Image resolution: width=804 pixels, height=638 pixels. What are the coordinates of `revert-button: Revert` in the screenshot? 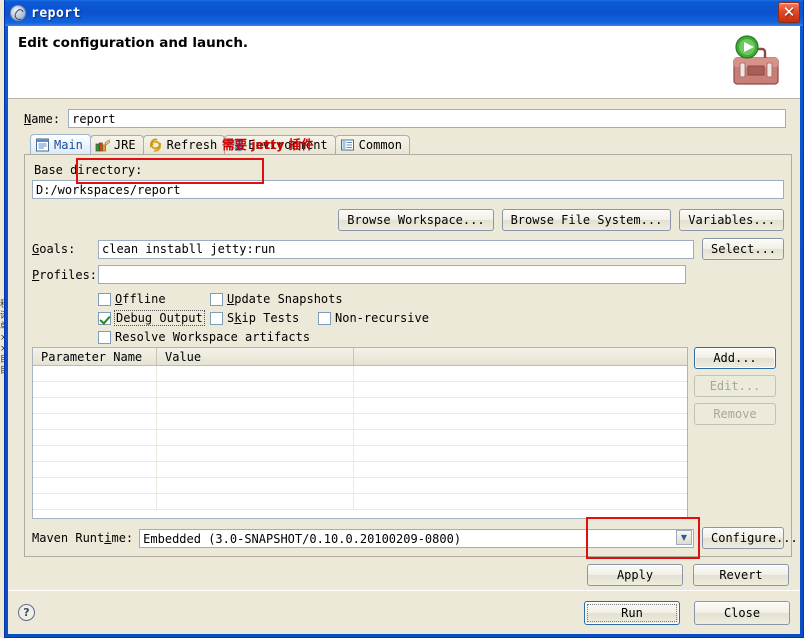 It's located at (741, 575).